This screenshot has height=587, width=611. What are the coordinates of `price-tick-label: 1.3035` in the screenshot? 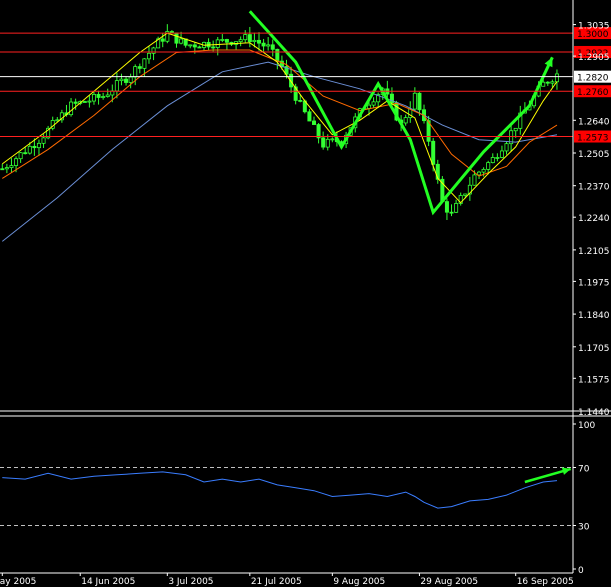 It's located at (594, 27).